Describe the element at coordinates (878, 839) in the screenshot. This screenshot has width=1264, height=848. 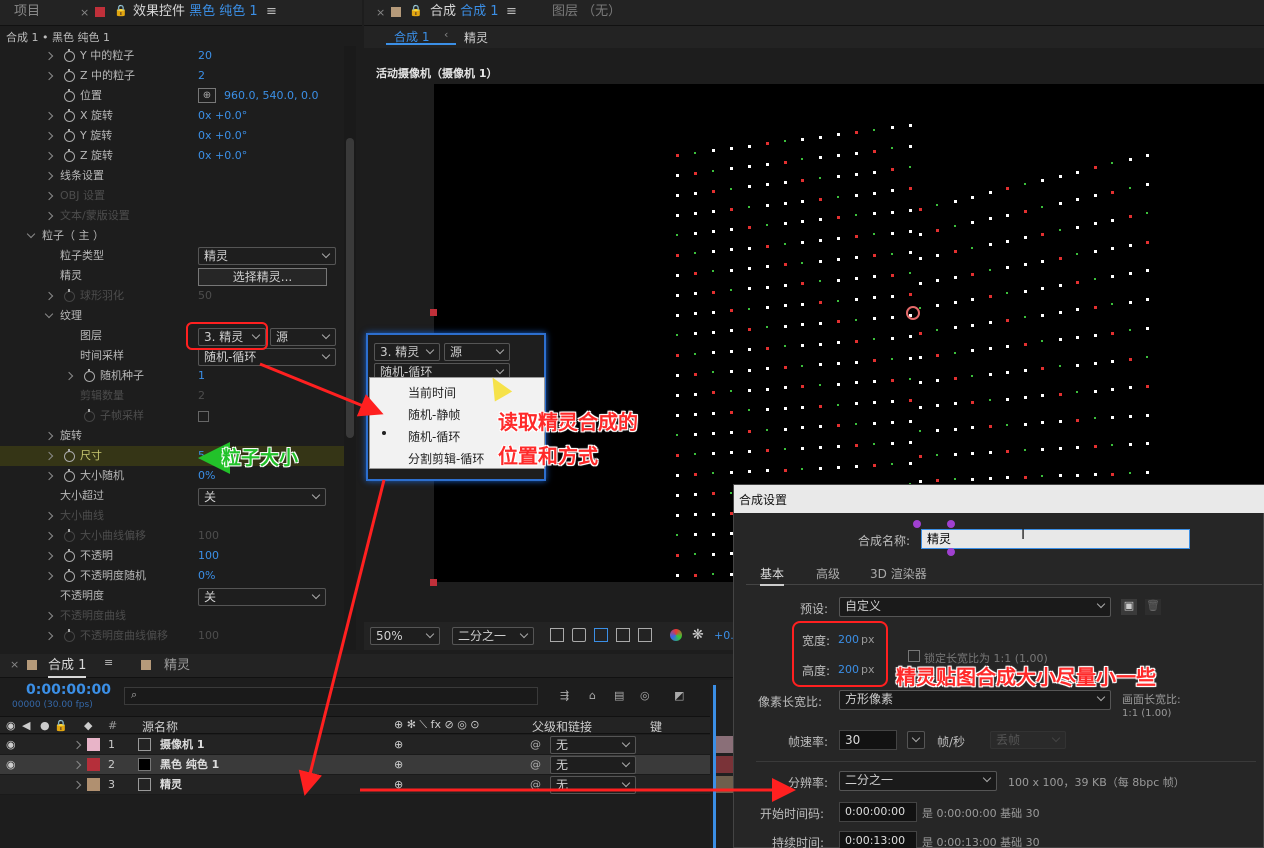
I see `duration-input: 0:00:13:00` at that location.